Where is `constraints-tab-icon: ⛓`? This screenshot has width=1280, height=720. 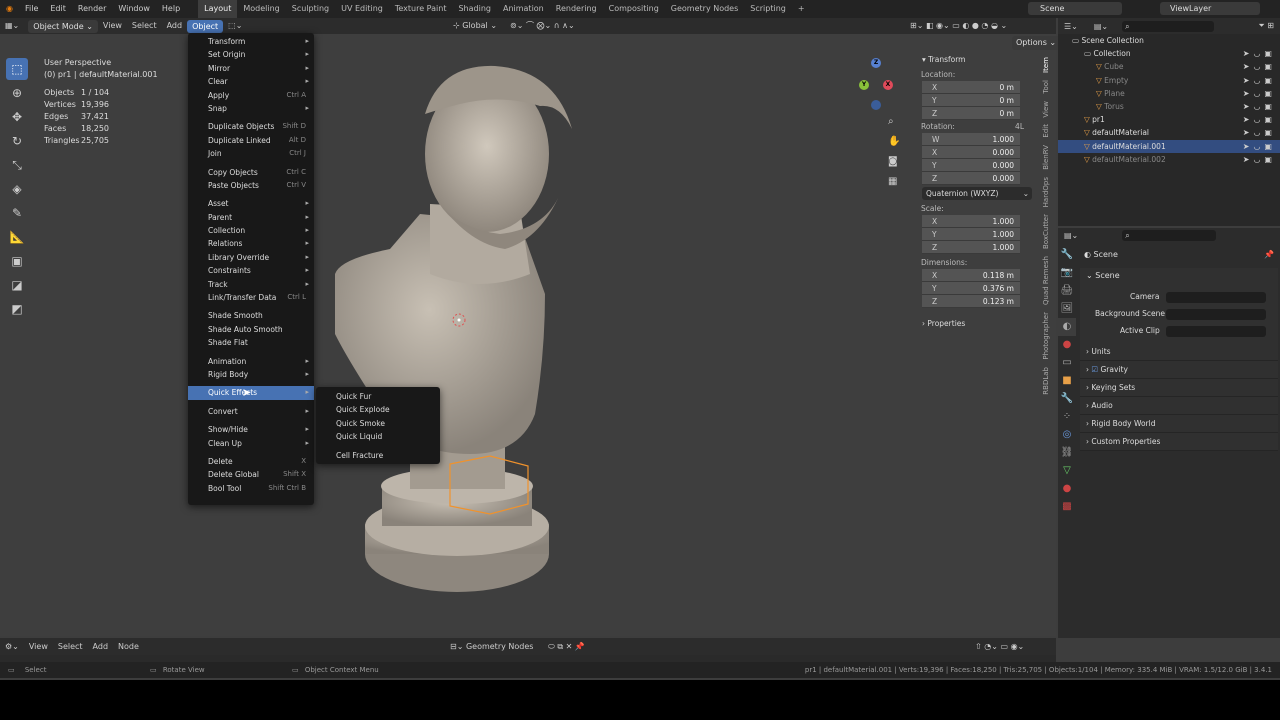
constraints-tab-icon: ⛓ is located at coordinates (1067, 453).